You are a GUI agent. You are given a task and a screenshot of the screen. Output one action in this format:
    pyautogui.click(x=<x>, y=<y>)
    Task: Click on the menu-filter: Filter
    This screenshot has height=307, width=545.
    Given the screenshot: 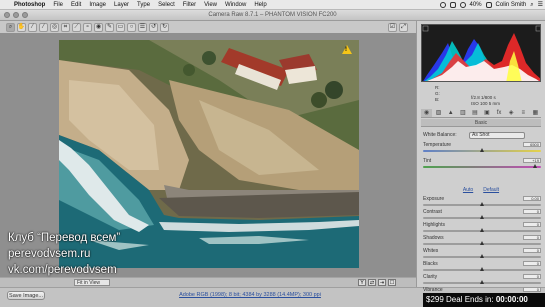 What is the action you would take?
    pyautogui.click(x=189, y=5)
    